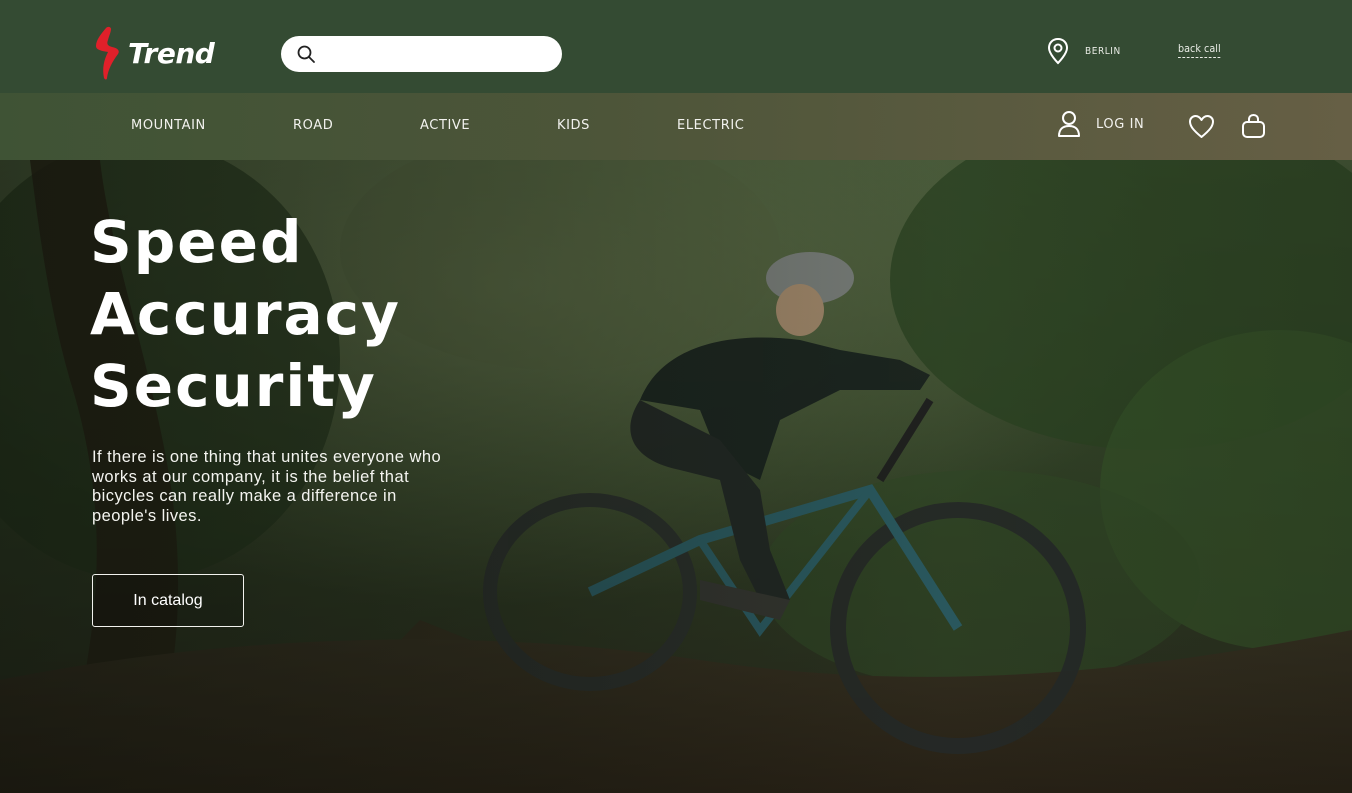  What do you see at coordinates (1253, 126) in the screenshot?
I see `shopping-bag-icon` at bounding box center [1253, 126].